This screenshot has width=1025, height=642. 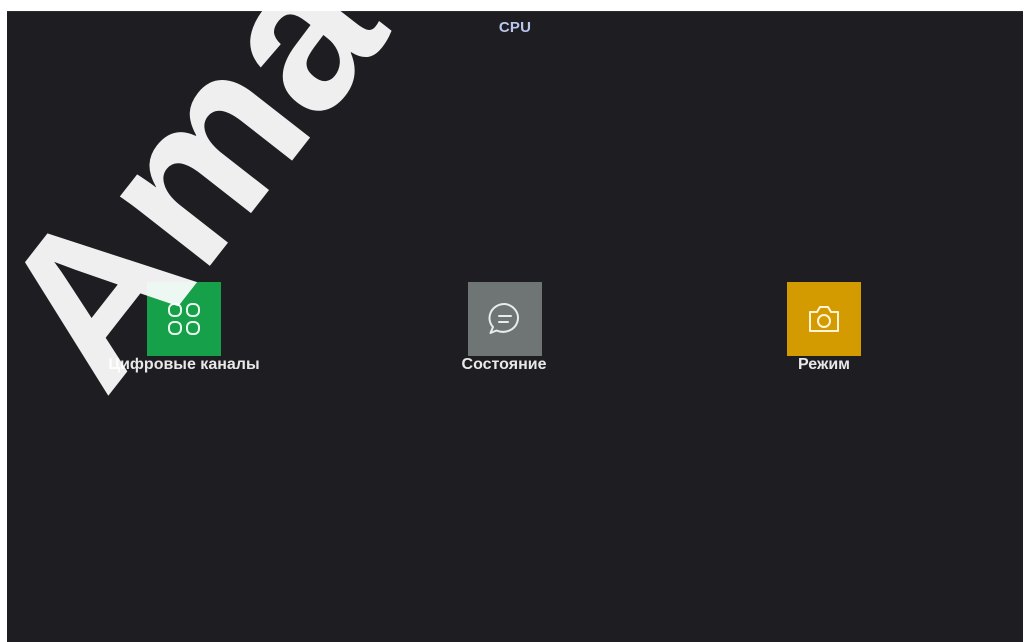 I want to click on page-title: CPU, so click(x=515, y=27).